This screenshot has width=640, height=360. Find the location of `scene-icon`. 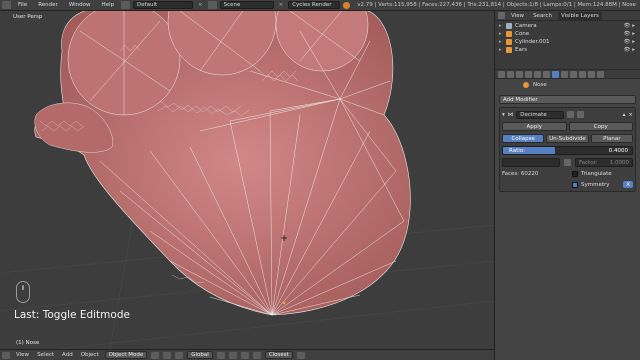

scene-icon is located at coordinates (212, 5).